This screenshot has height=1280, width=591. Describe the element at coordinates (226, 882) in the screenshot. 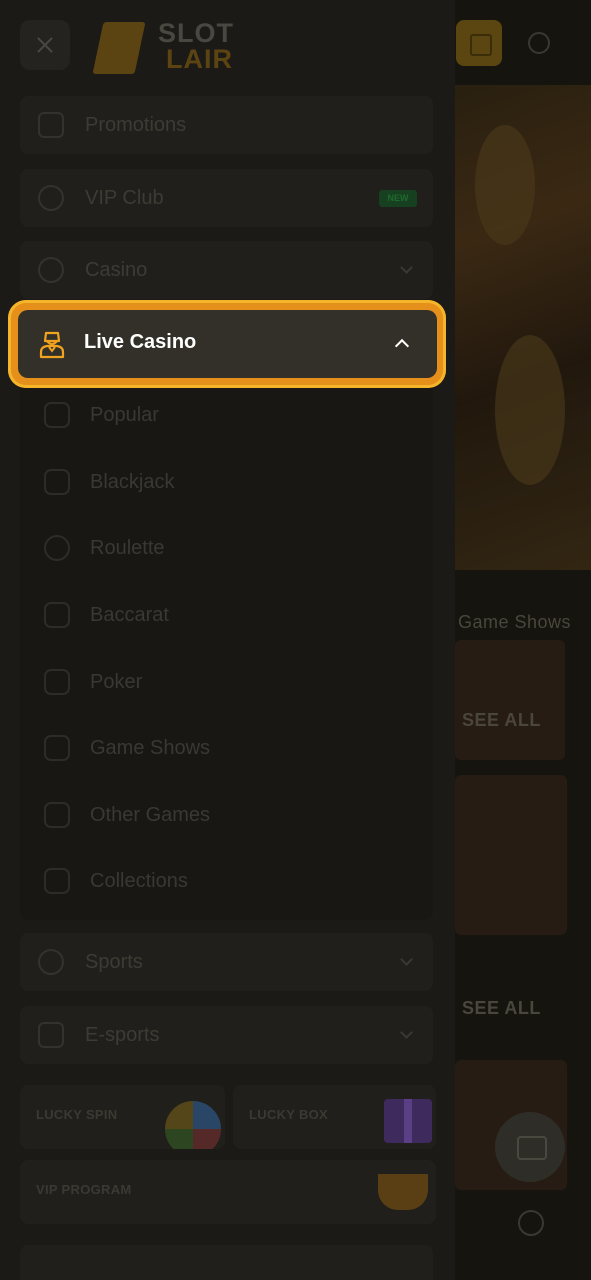

I see `submenu-item-collections: Collections` at that location.